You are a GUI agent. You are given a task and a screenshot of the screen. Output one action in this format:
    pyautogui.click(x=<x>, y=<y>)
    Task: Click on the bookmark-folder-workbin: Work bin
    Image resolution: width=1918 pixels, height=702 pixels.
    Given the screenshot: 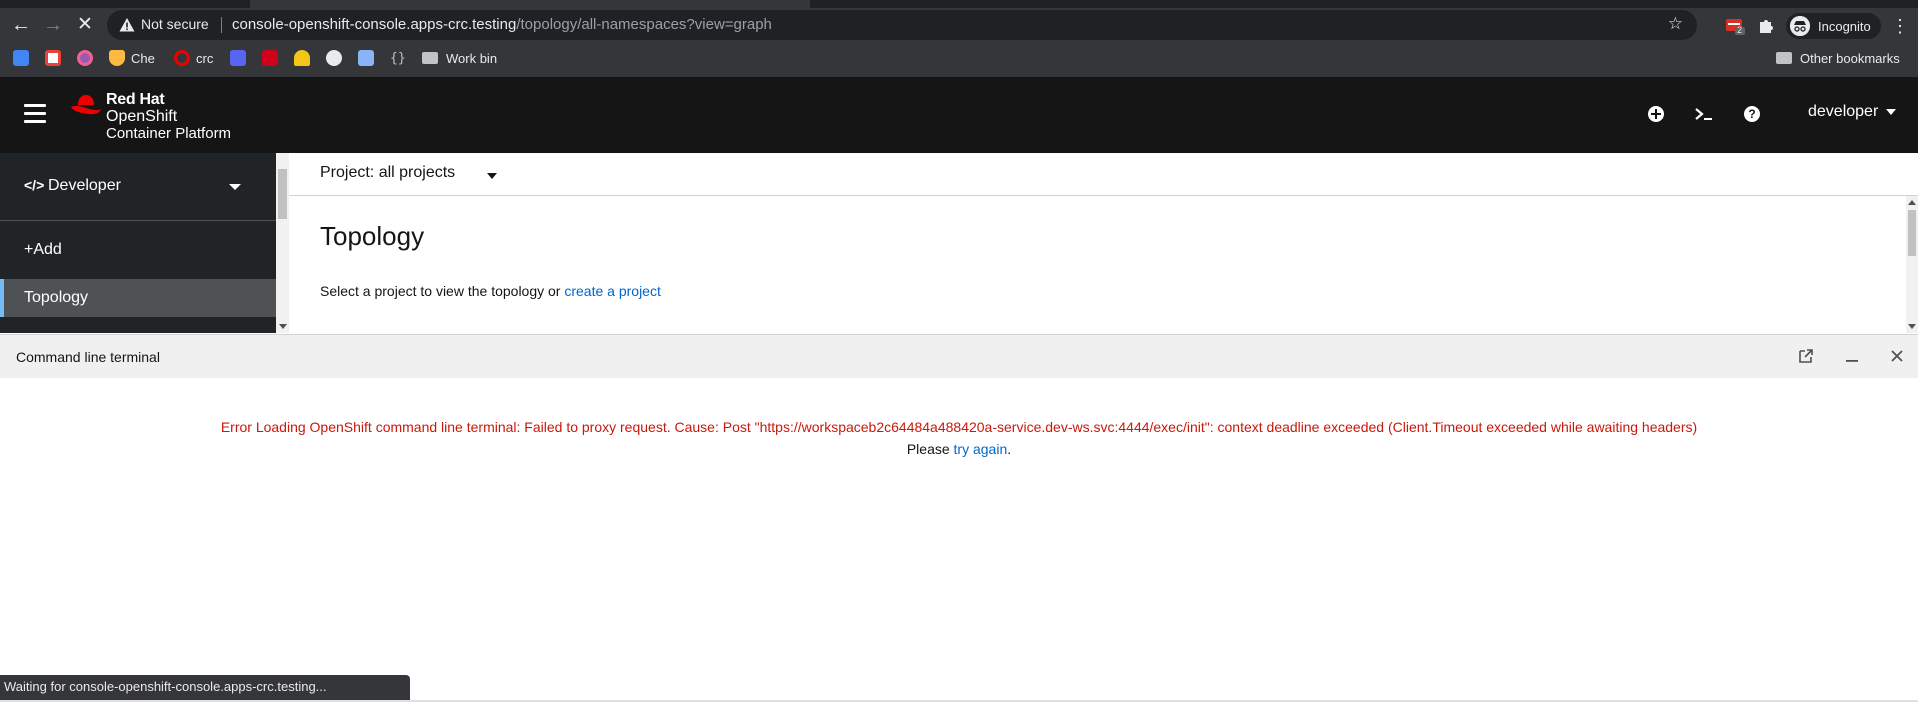 What is the action you would take?
    pyautogui.click(x=459, y=58)
    